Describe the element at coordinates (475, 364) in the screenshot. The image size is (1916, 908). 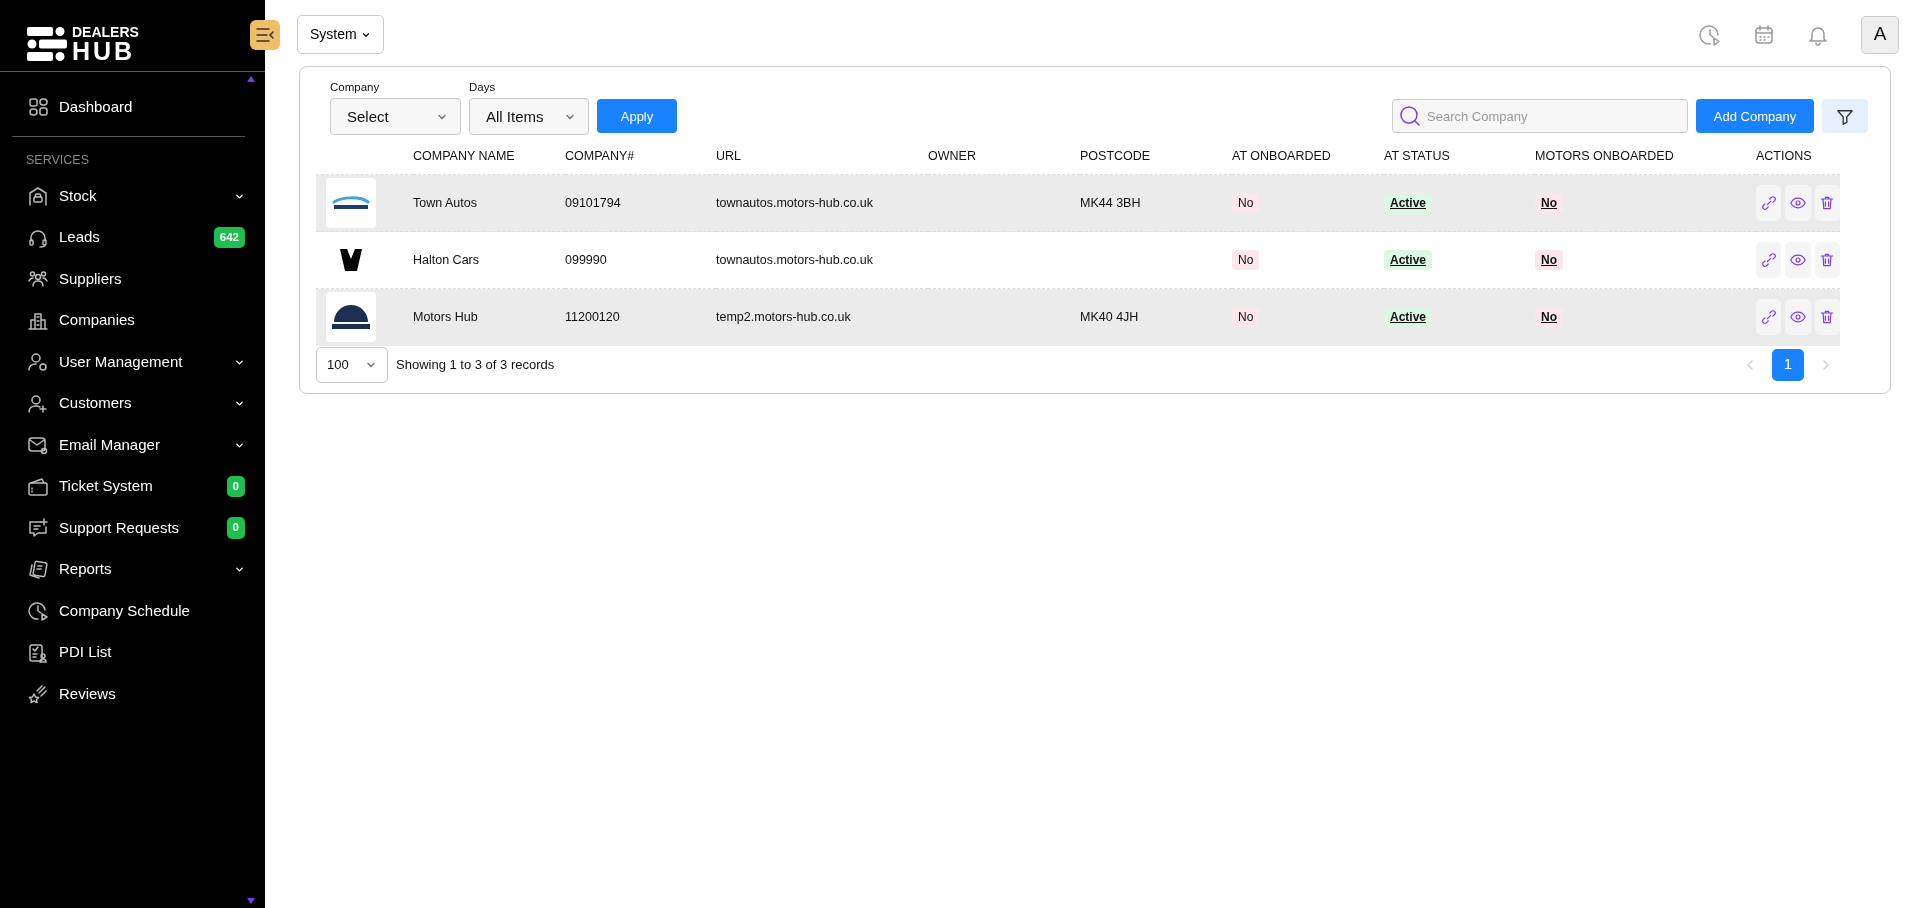
I see `records-summary: Showing 1 to 3 of 3 records` at that location.